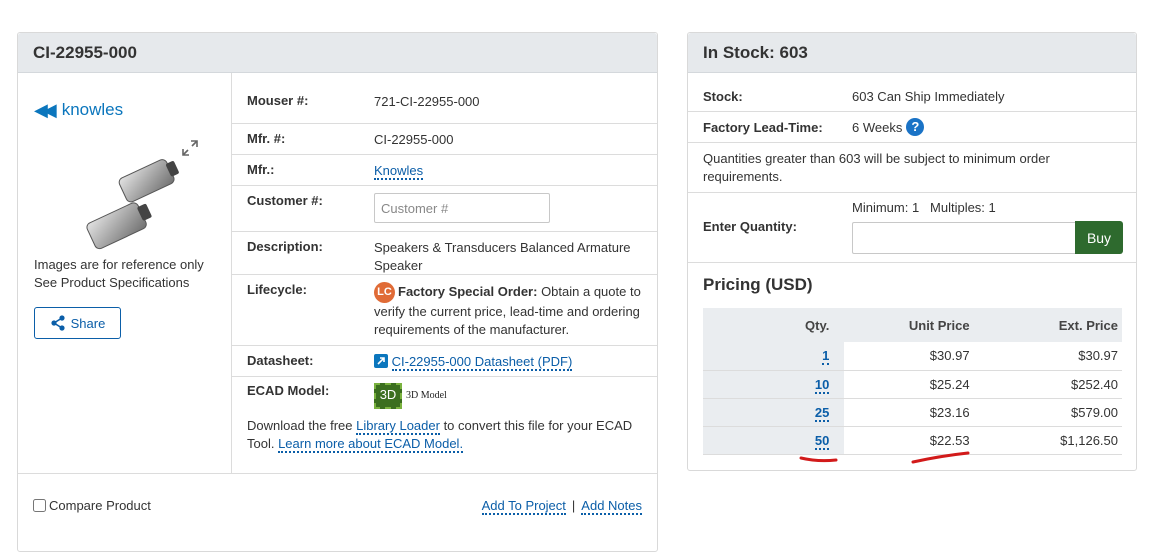  I want to click on add-to-project-link: Add To Project, so click(523, 506).